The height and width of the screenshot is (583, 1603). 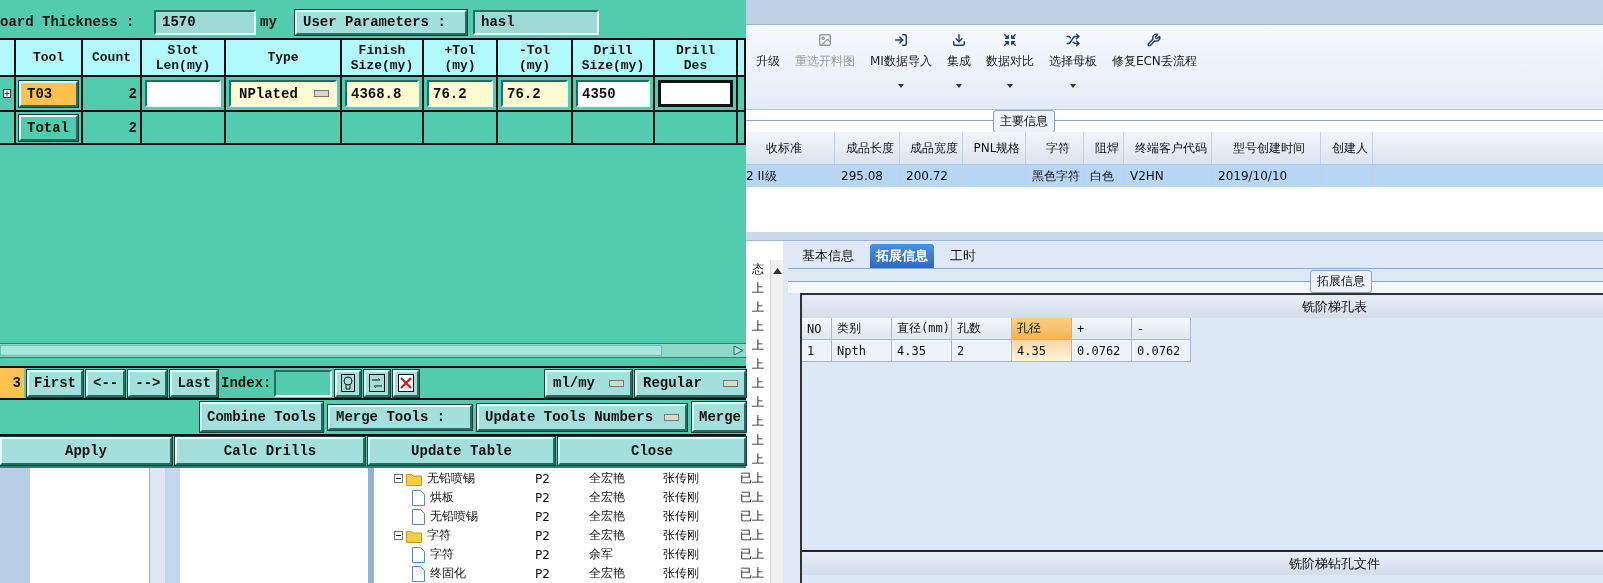 What do you see at coordinates (776, 421) in the screenshot?
I see `vertical-scrollbar` at bounding box center [776, 421].